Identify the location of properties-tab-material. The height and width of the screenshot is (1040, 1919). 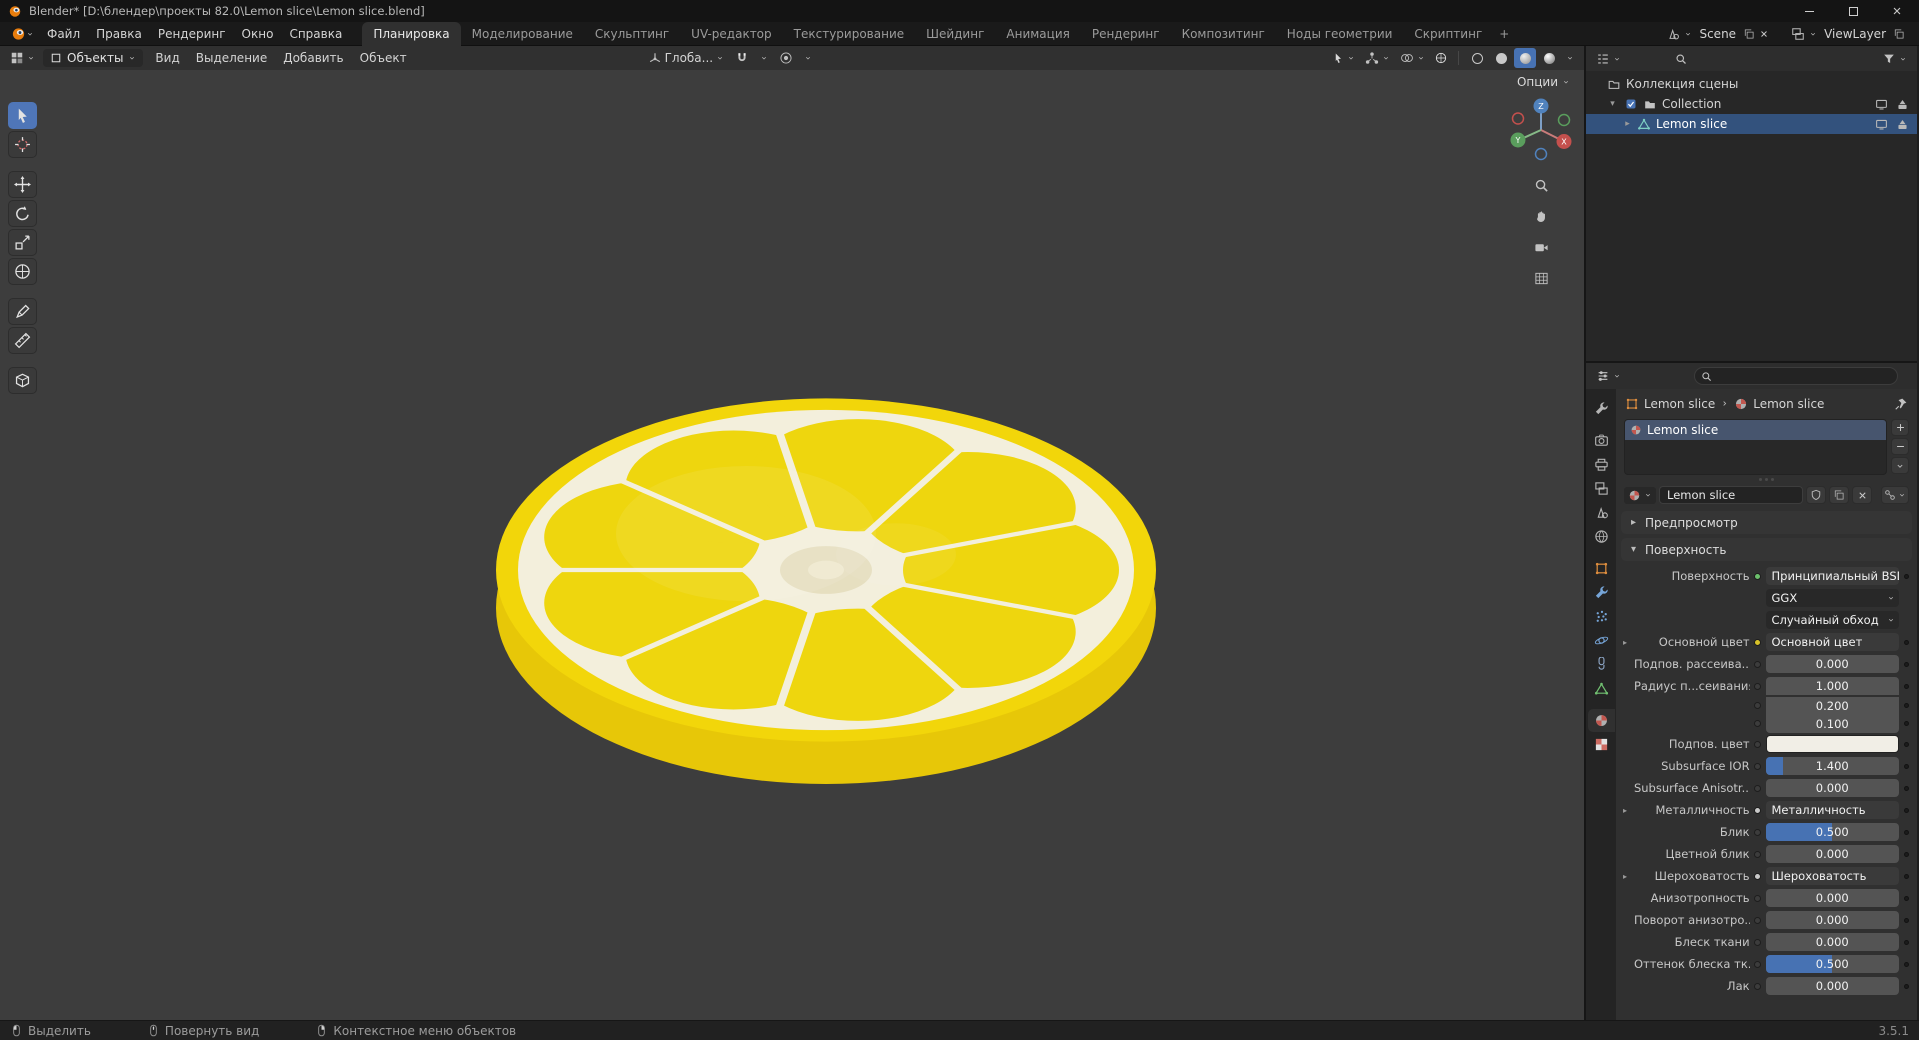
(1601, 720).